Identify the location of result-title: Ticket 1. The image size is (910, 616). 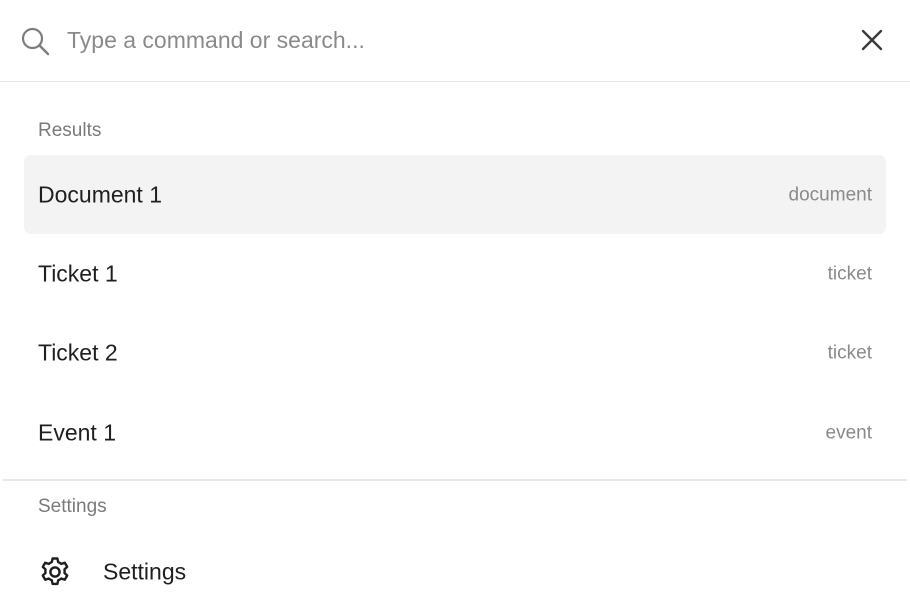
(78, 273).